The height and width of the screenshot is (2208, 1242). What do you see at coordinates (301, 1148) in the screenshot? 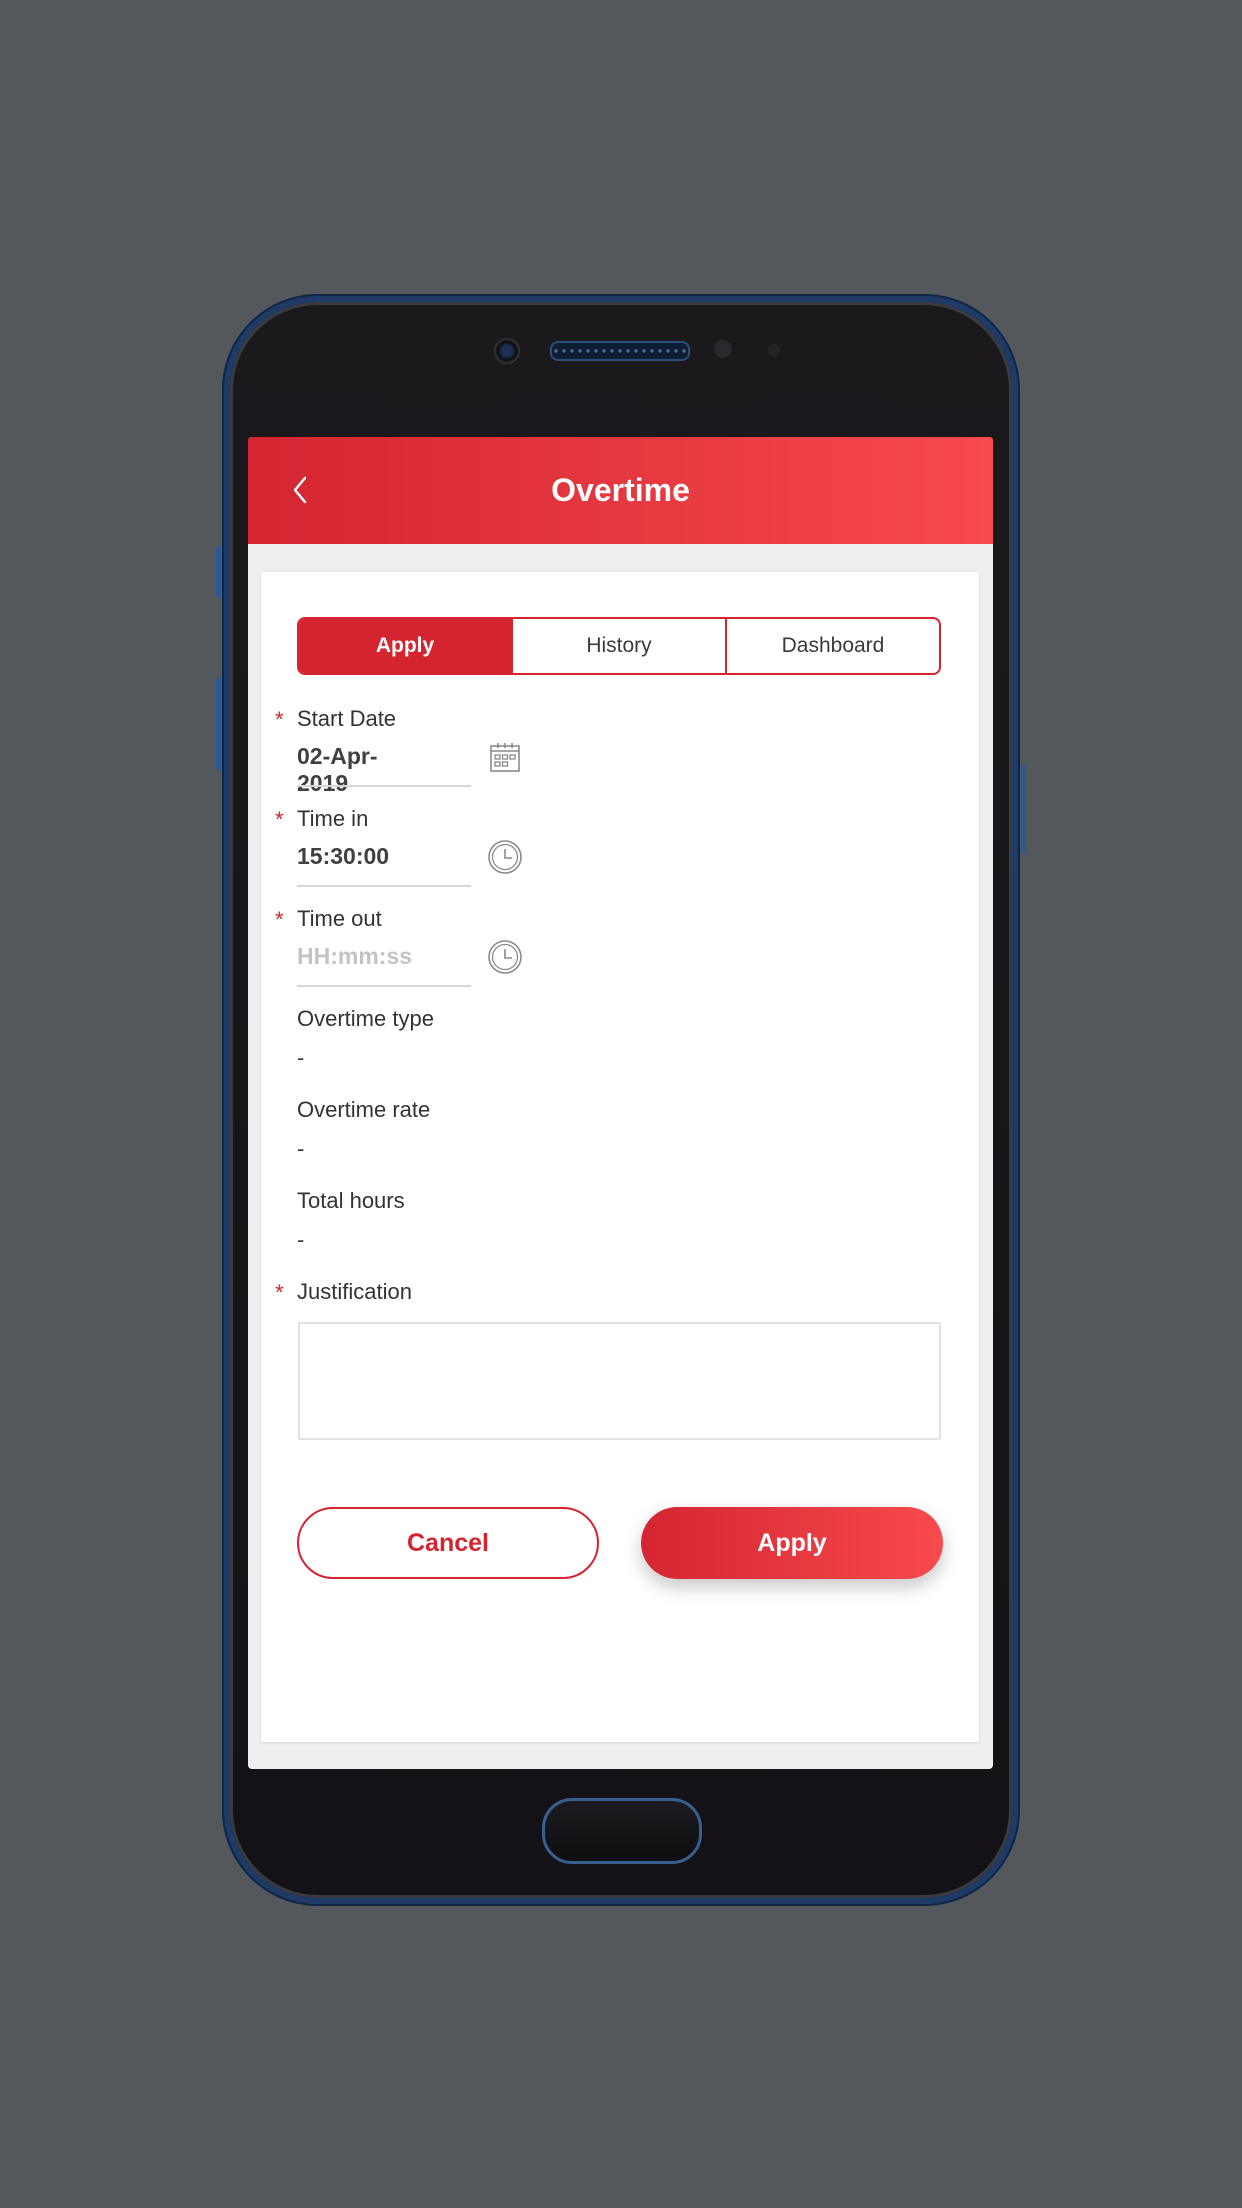
I see `overtime-rate-value: -` at bounding box center [301, 1148].